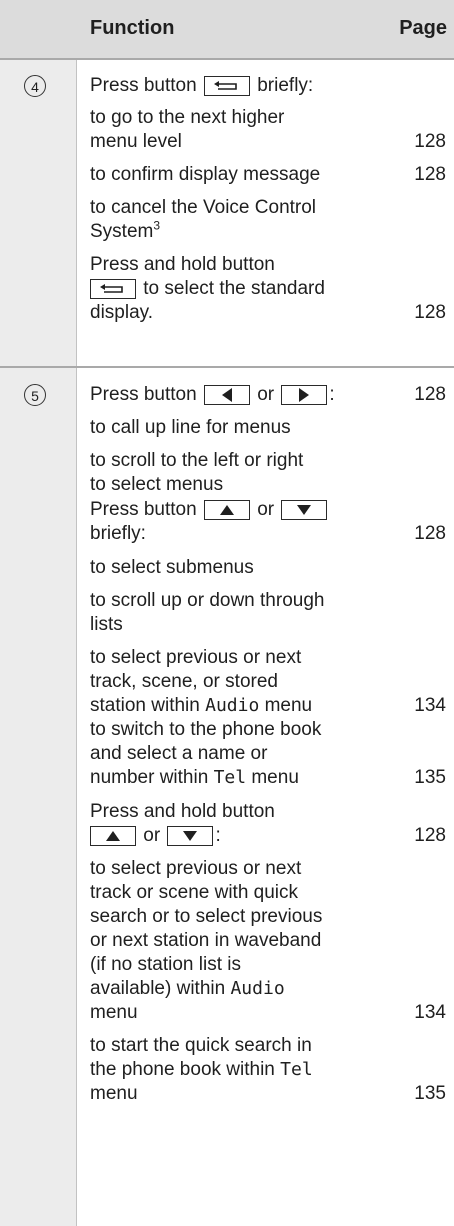 This screenshot has width=454, height=1226. I want to click on header-page: Page, so click(423, 28).